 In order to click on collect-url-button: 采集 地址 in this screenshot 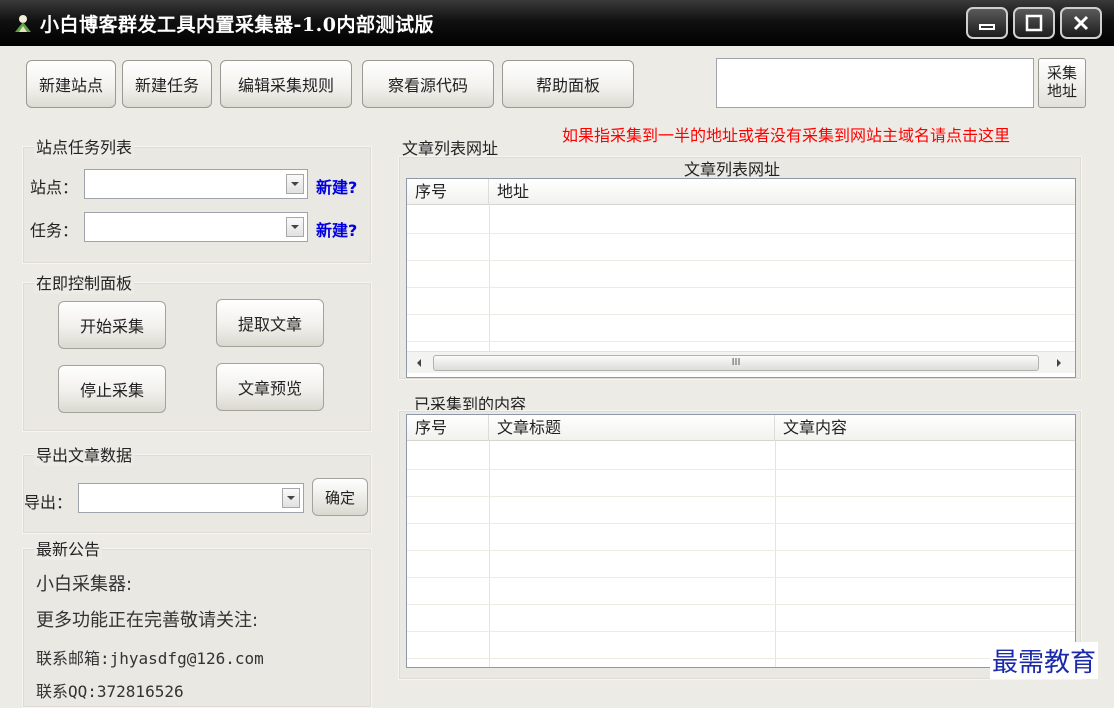, I will do `click(1062, 83)`.